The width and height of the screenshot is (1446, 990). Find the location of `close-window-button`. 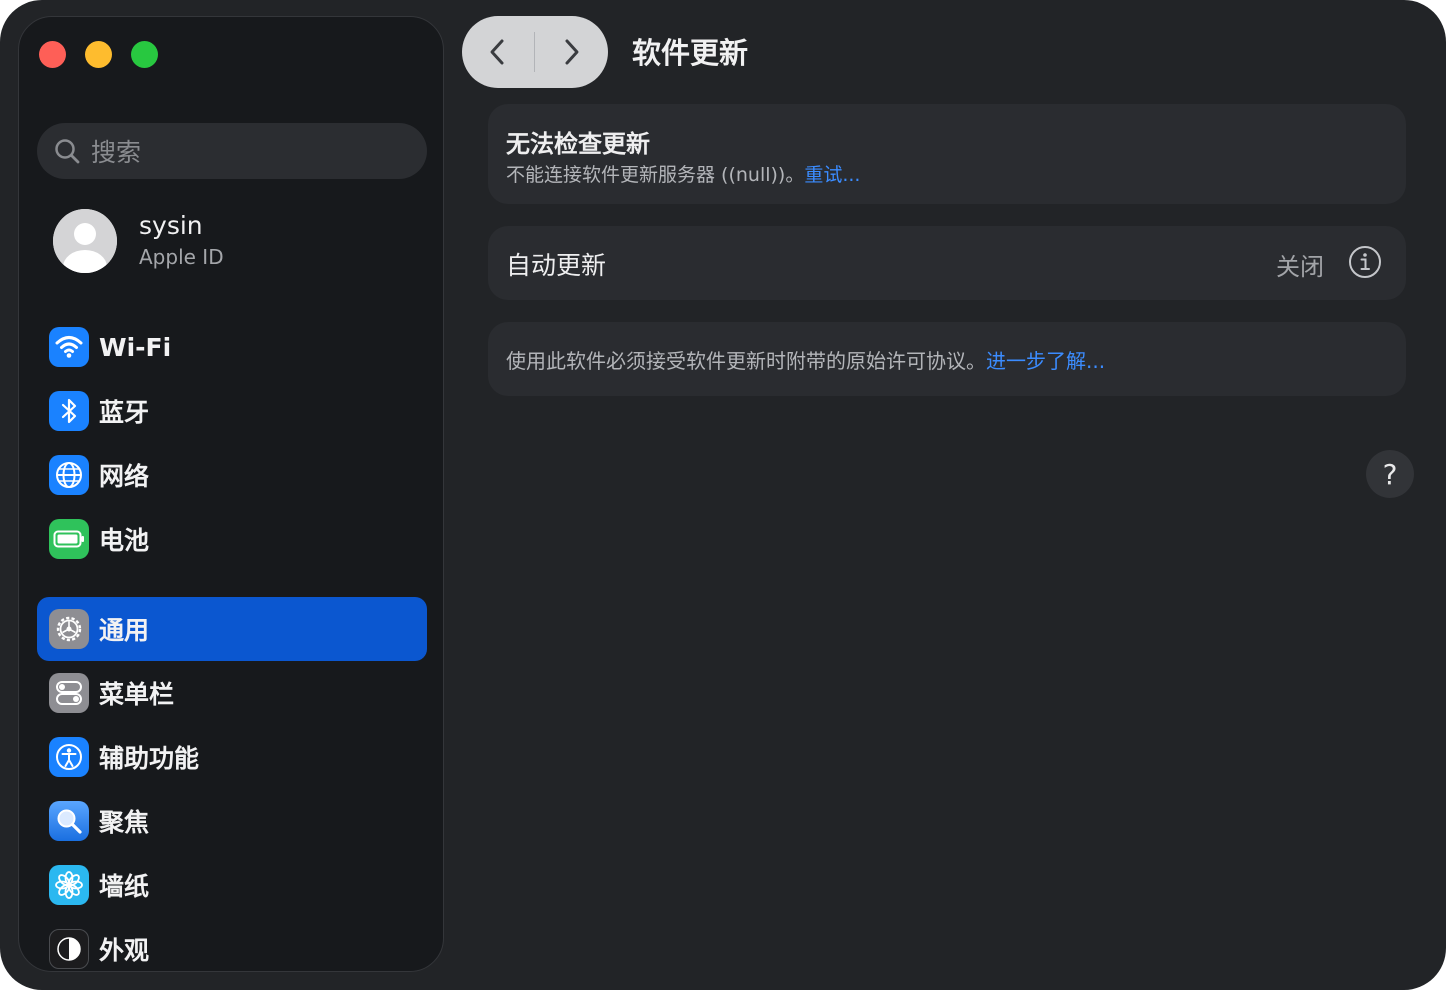

close-window-button is located at coordinates (52, 54).